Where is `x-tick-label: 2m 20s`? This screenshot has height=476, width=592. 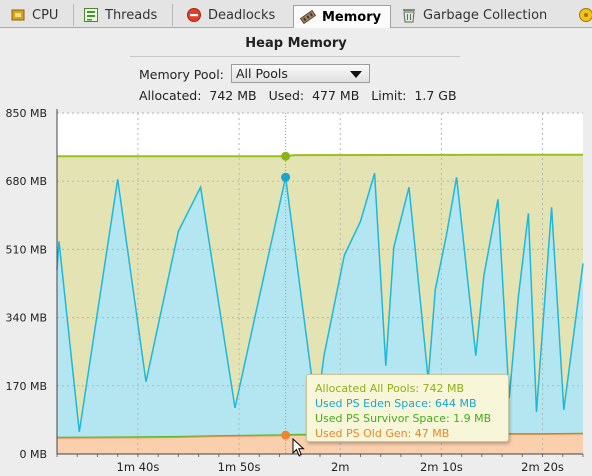
x-tick-label: 2m 20s is located at coordinates (542, 467).